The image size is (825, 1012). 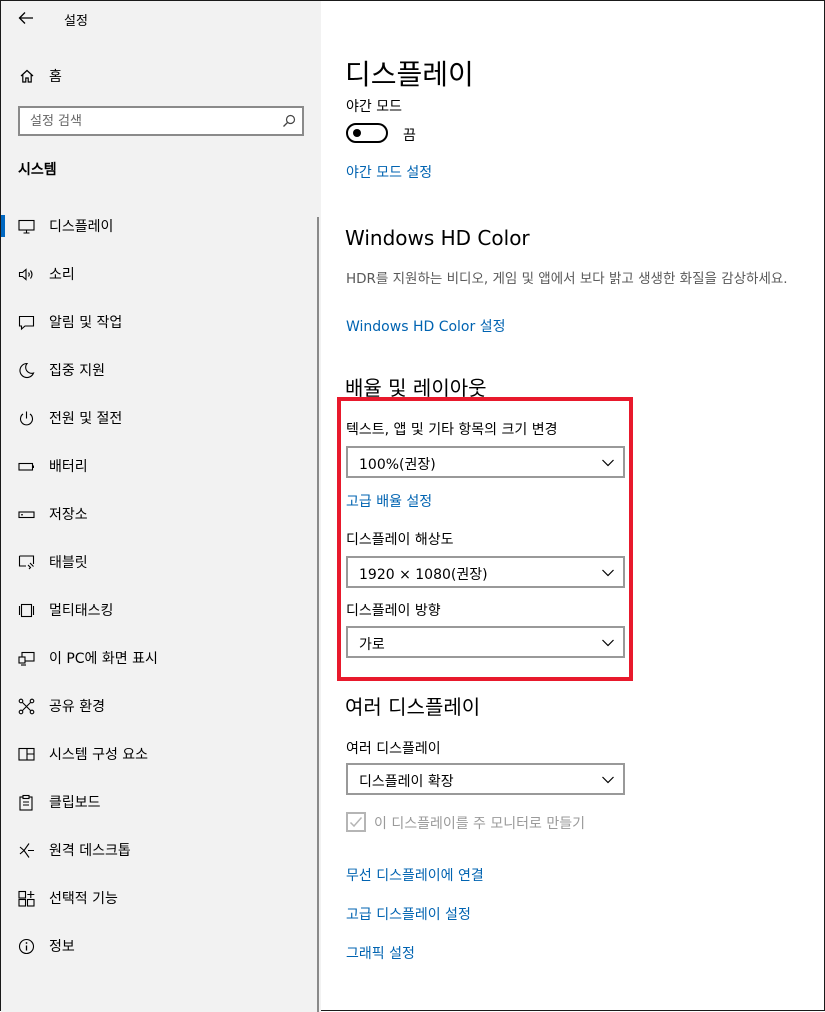 What do you see at coordinates (159, 946) in the screenshot?
I see `sidebar-item-about: 정보` at bounding box center [159, 946].